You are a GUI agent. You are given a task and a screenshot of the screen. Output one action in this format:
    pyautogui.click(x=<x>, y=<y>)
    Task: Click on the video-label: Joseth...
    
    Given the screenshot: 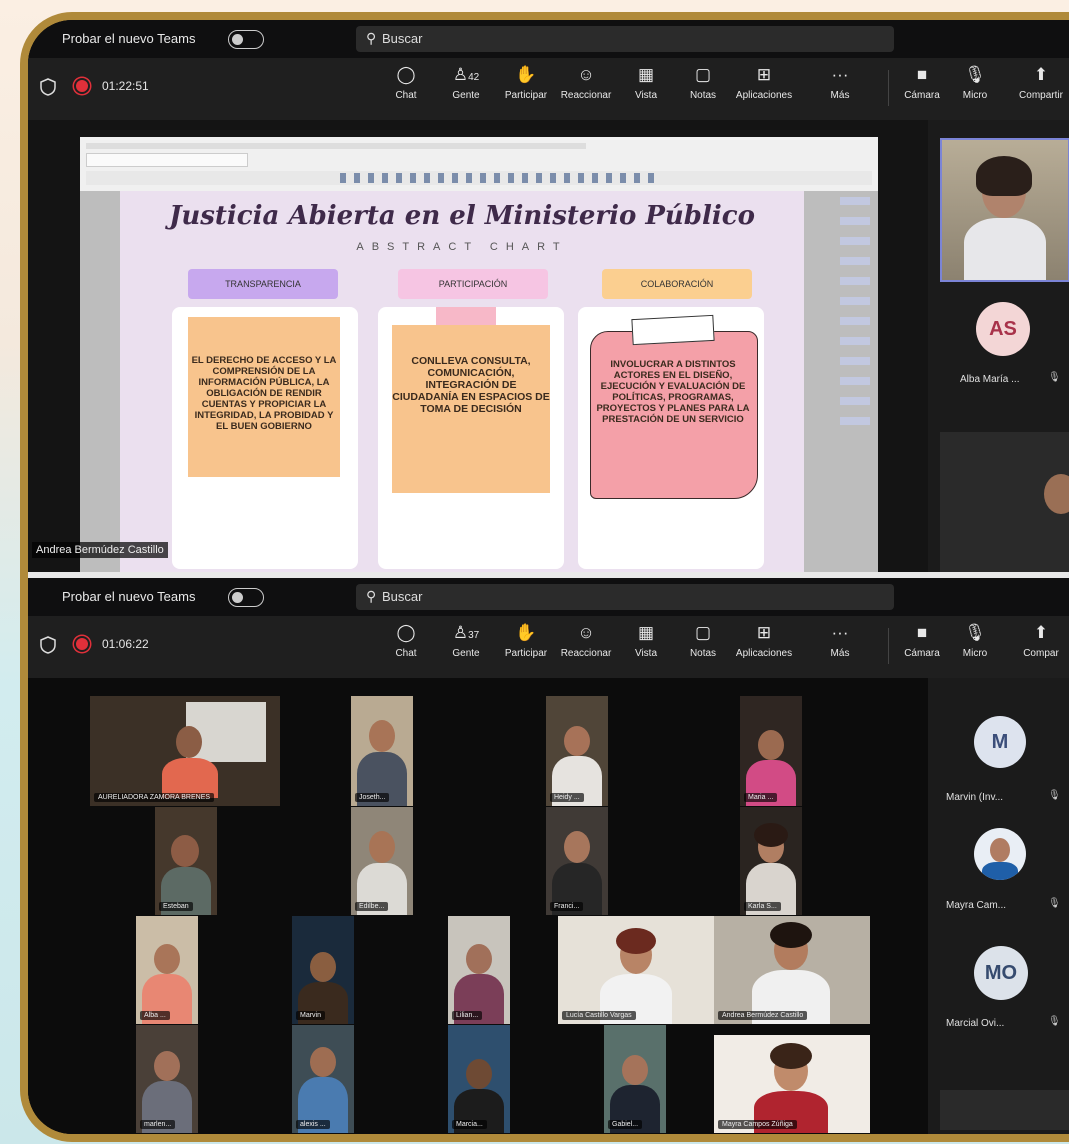 What is the action you would take?
    pyautogui.click(x=372, y=797)
    